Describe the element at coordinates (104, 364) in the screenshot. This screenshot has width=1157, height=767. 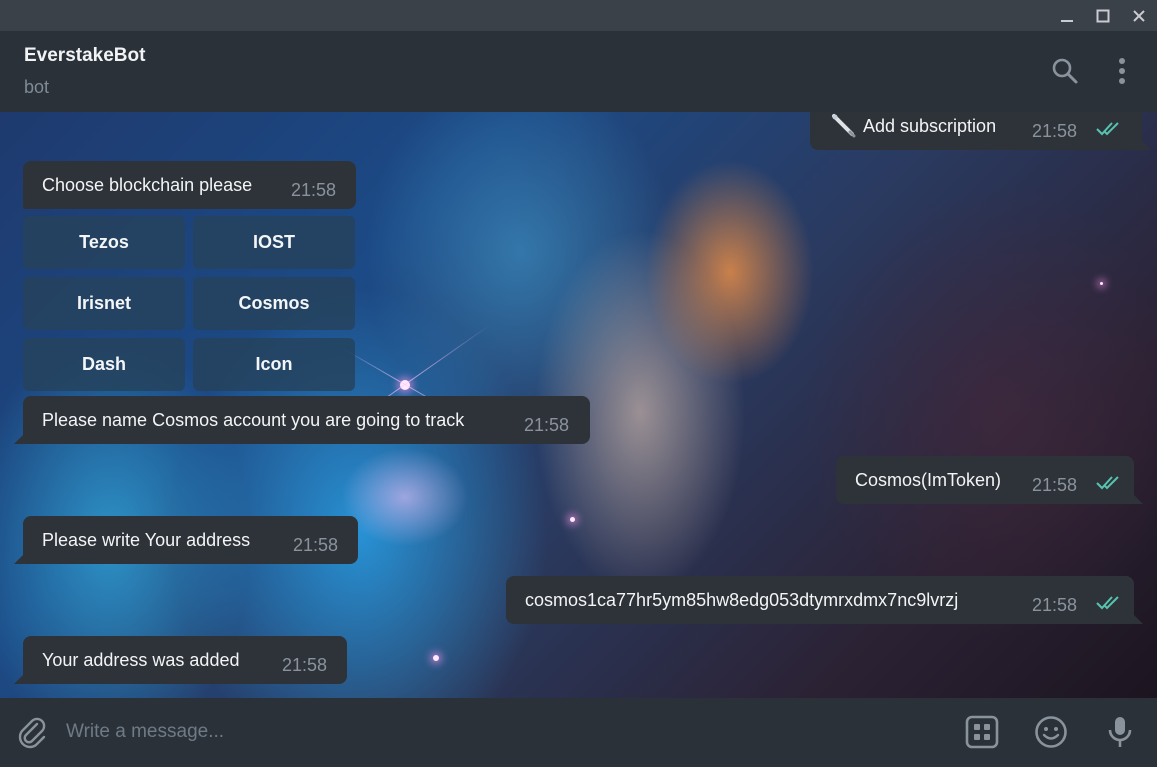
I see `keyboard-button-dash: Dash` at that location.